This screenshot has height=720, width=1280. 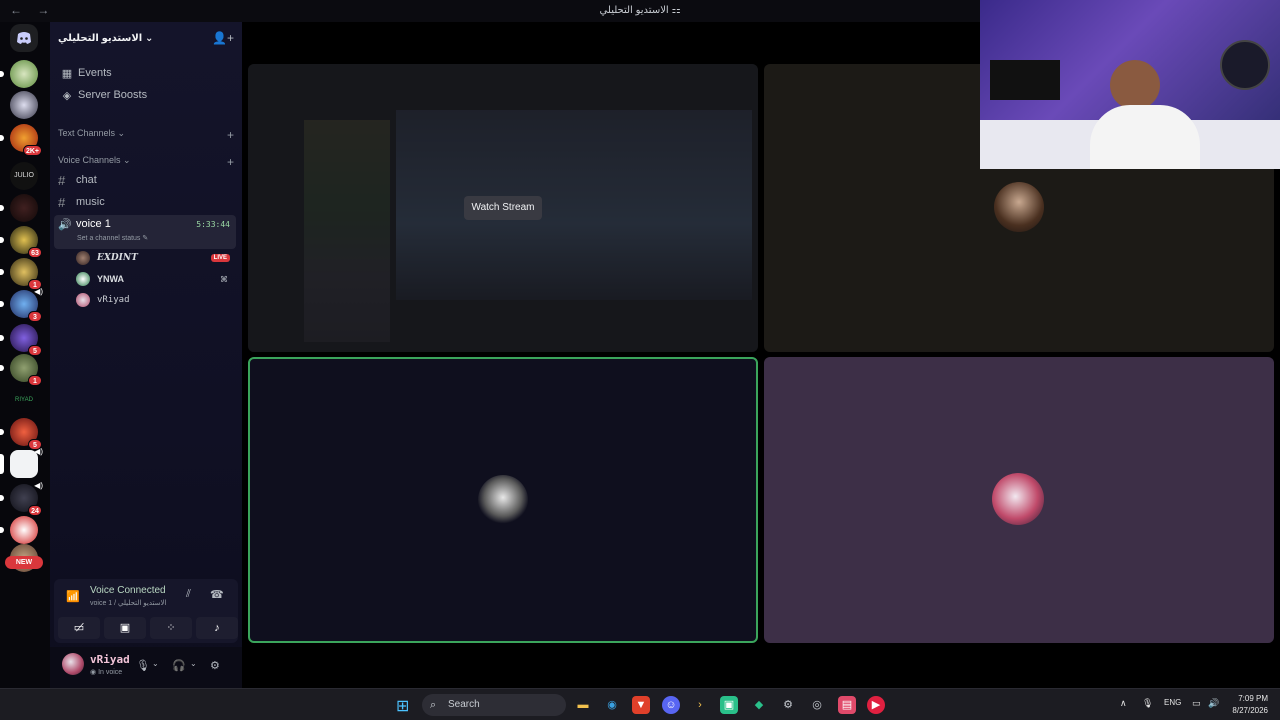 What do you see at coordinates (817, 705) in the screenshot?
I see `app-icon: ◎` at bounding box center [817, 705].